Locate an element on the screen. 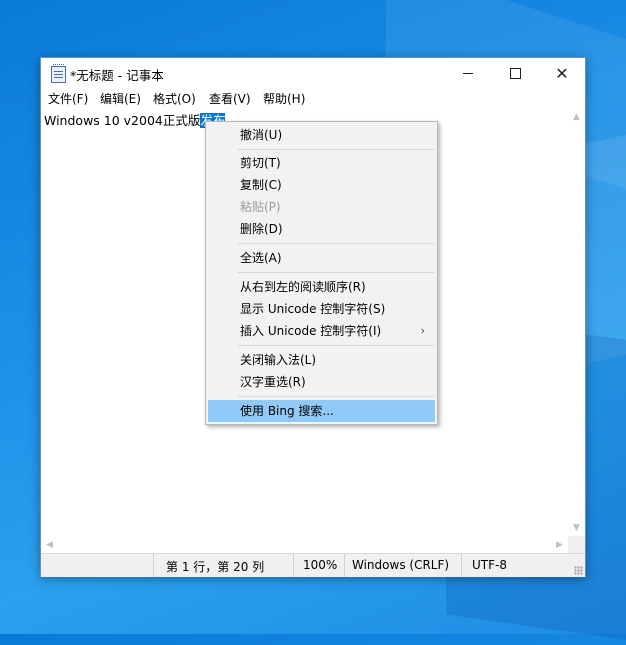  menu-insert-unicode: 插入 Unicode 控制字符(I) › is located at coordinates (321, 331).